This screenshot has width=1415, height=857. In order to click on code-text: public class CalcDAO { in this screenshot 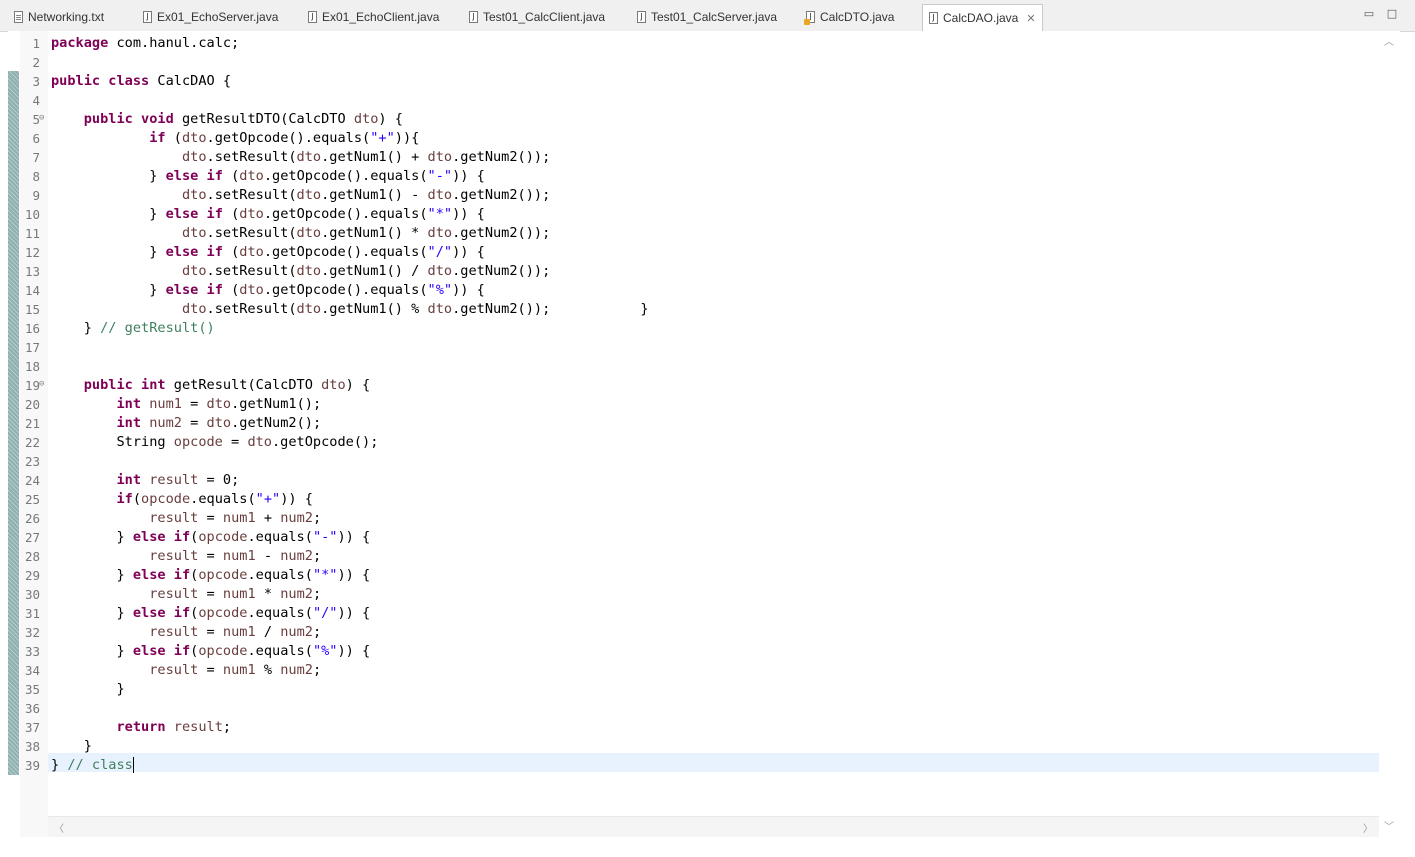, I will do `click(141, 81)`.